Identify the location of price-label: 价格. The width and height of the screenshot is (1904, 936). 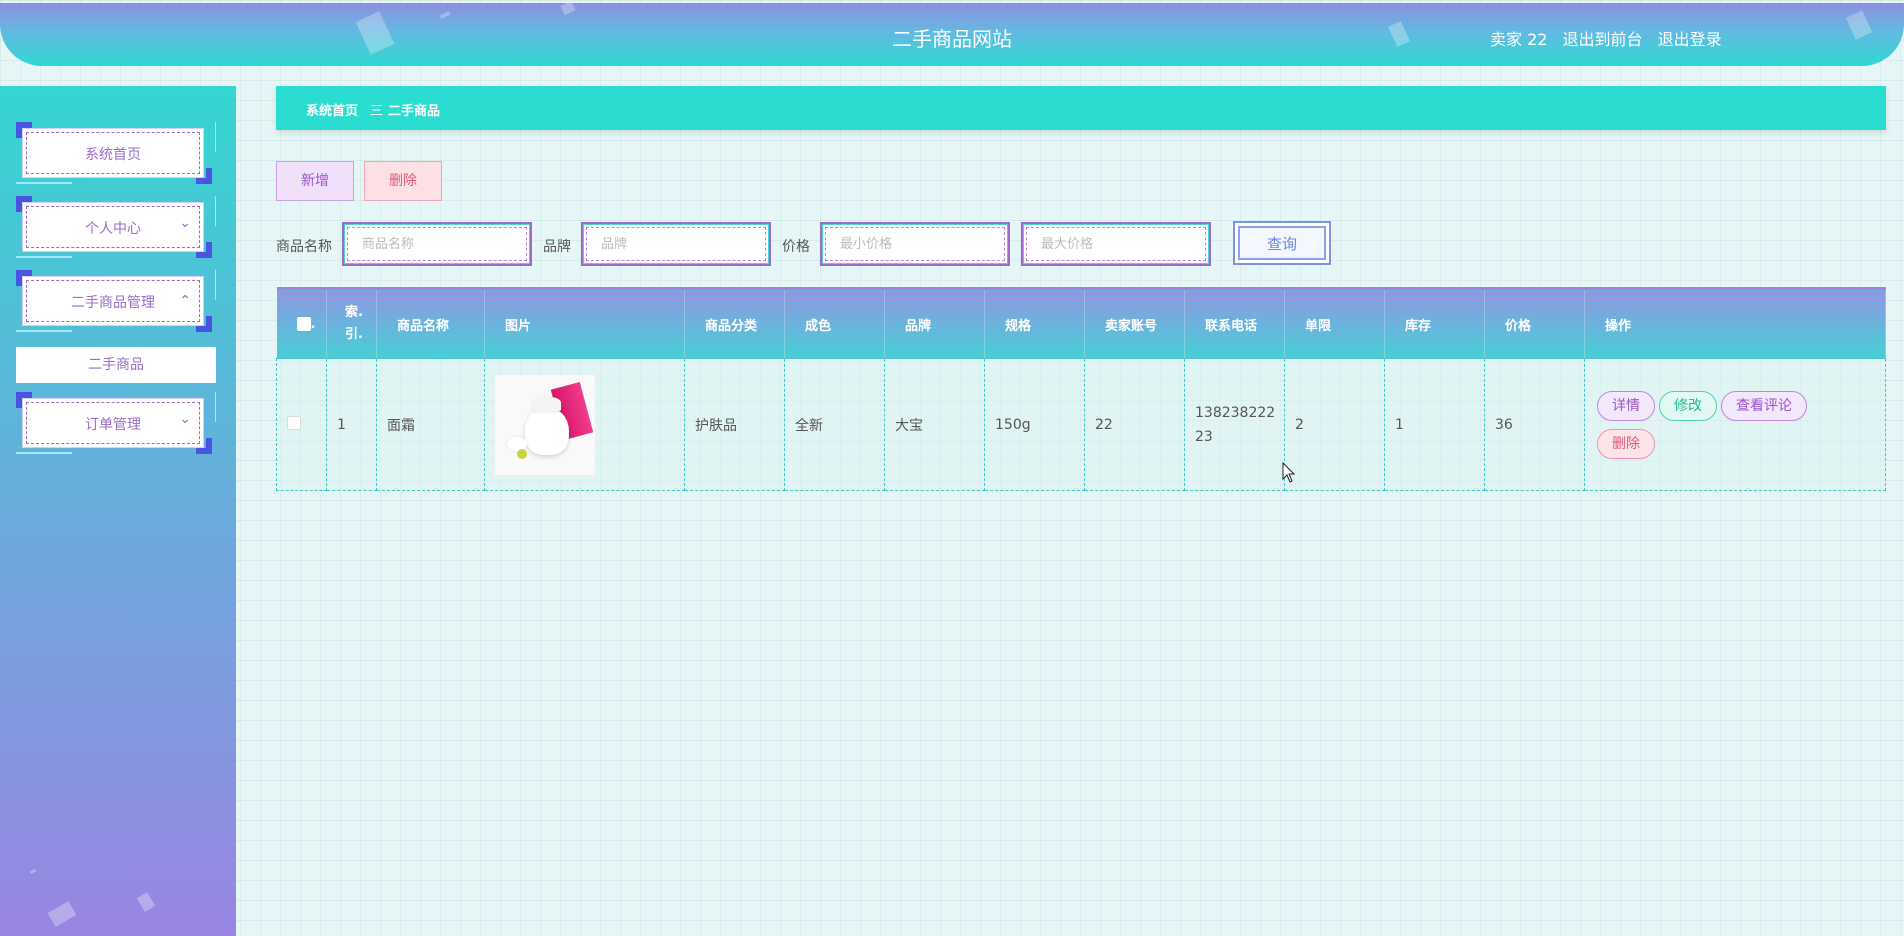
(796, 247).